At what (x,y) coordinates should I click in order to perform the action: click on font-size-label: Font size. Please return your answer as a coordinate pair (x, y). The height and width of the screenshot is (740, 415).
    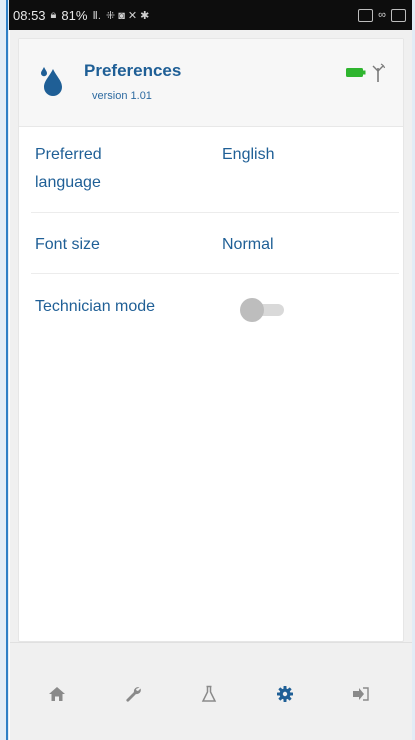
    Looking at the image, I should click on (67, 244).